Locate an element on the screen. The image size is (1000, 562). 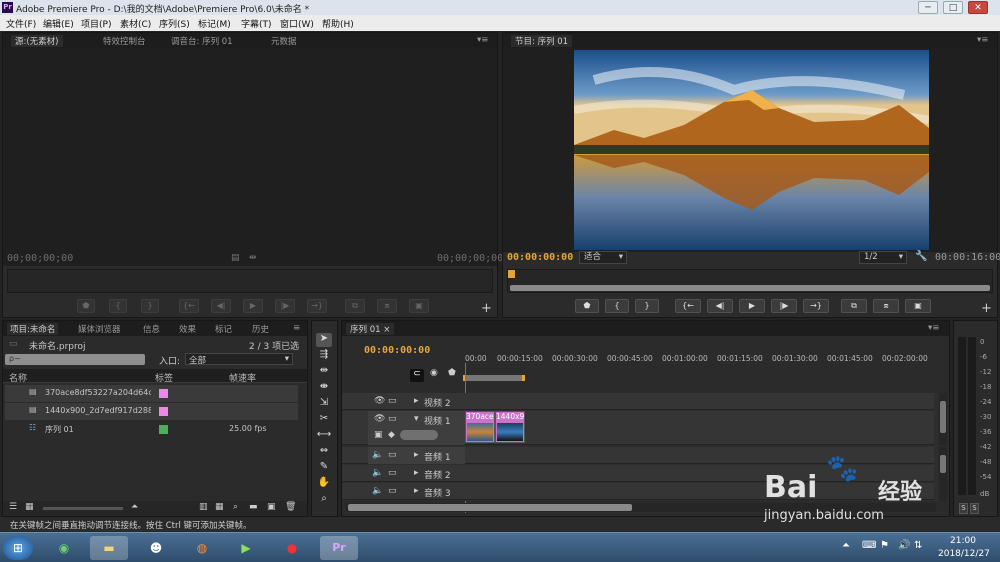
collapse-icon: ▾ is located at coordinates (416, 419).